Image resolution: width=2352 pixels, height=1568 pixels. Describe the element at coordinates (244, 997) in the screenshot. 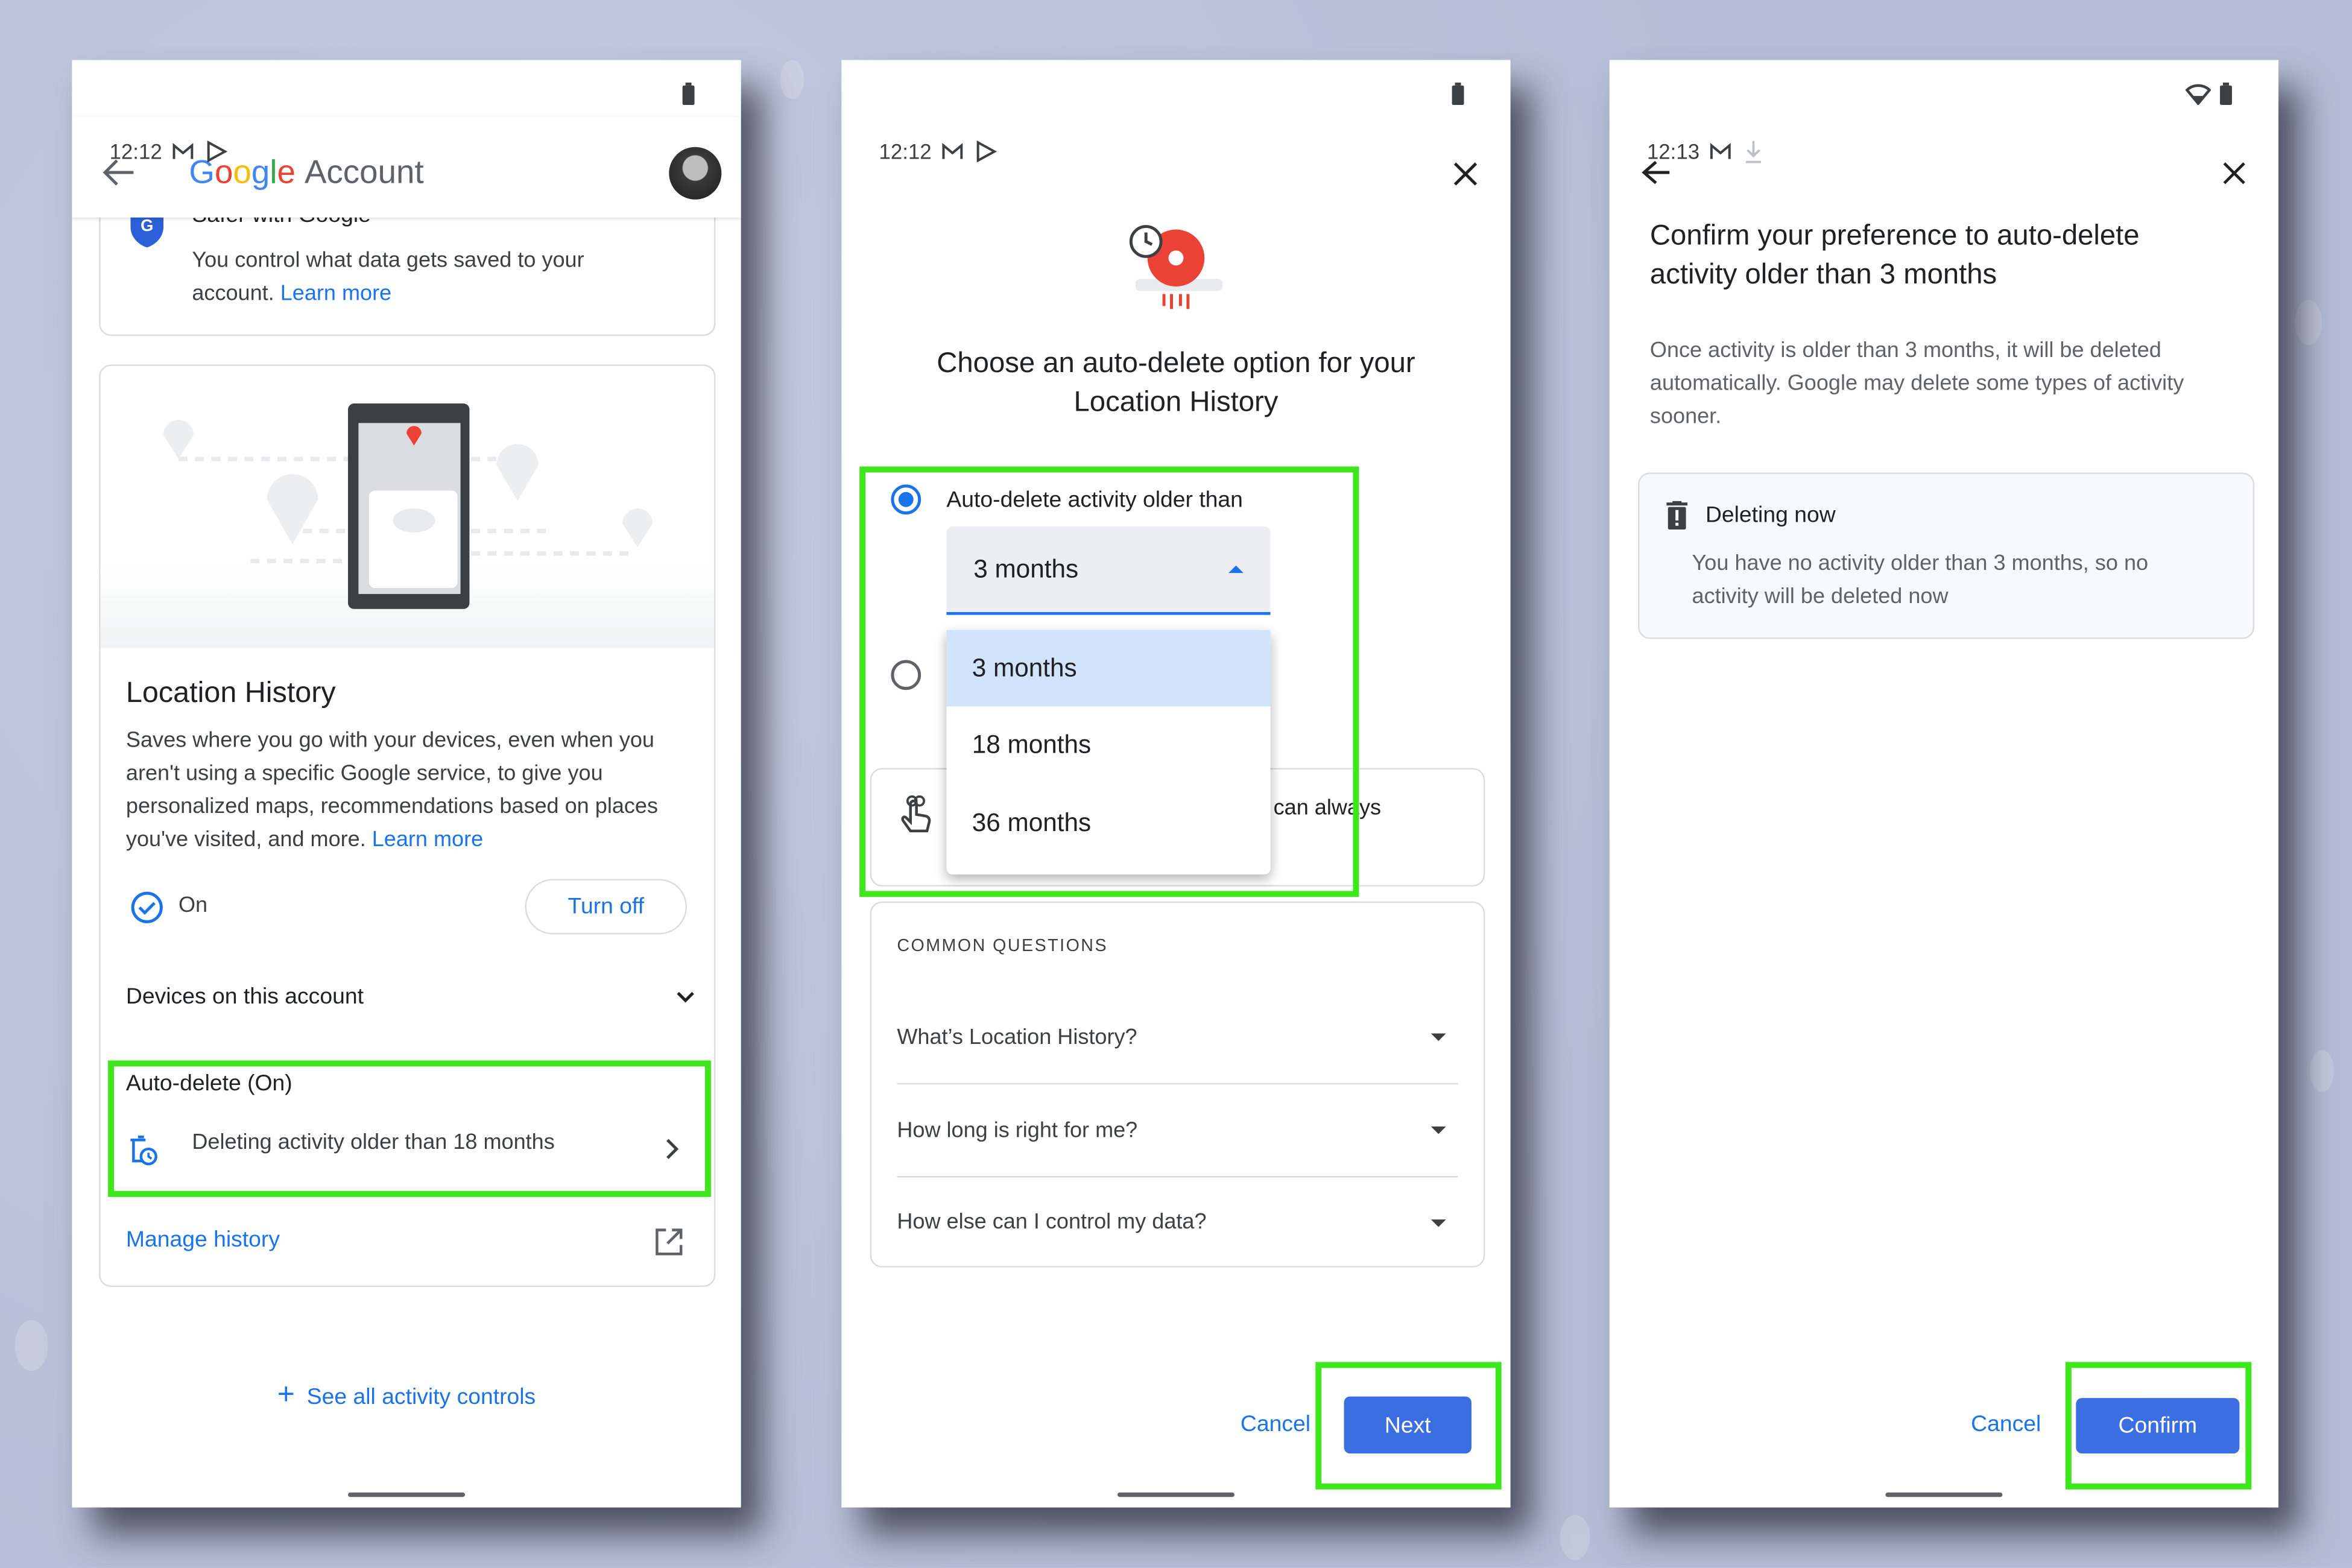

I see `devices-label: Devices on this account` at that location.